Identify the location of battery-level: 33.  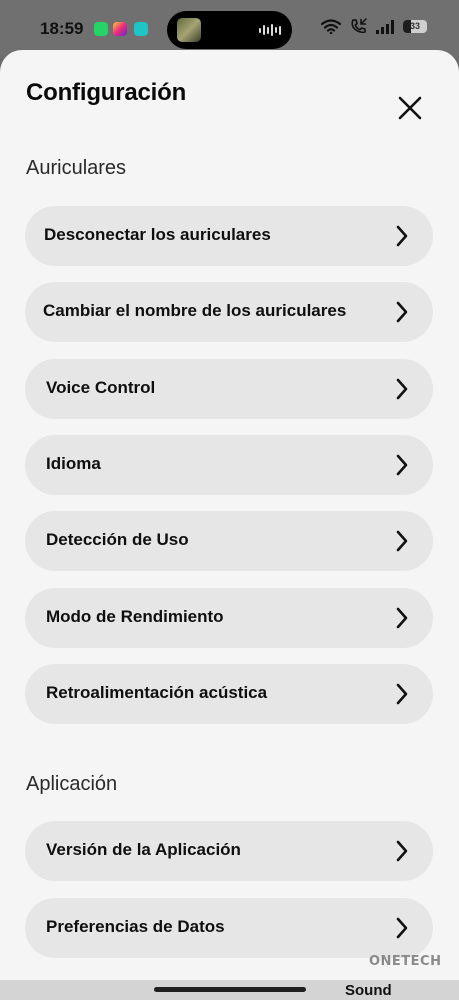
(414, 26).